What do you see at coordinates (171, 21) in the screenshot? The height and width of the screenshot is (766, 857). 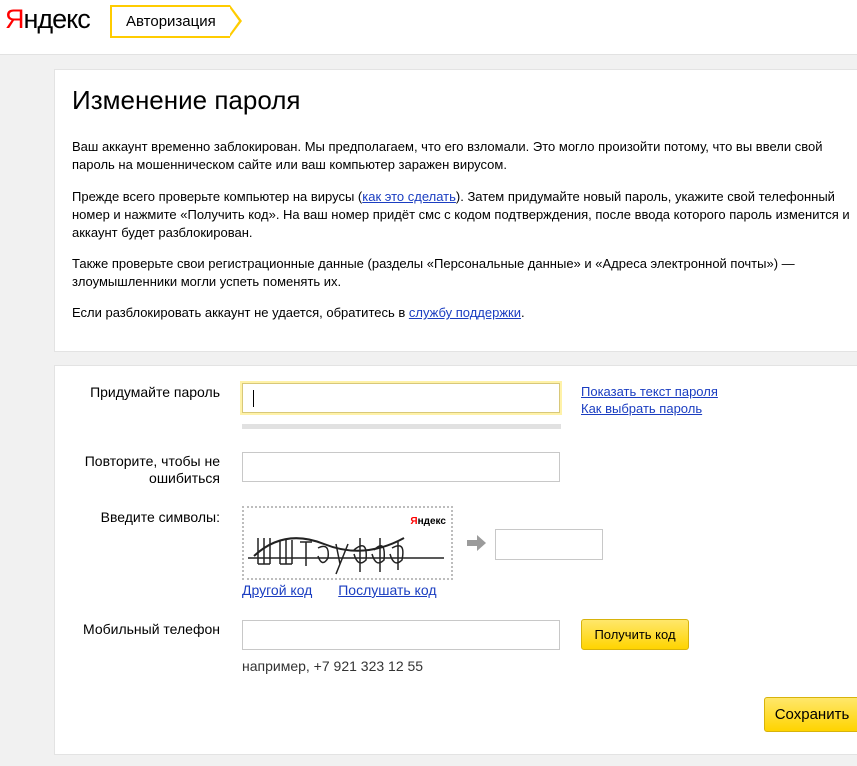 I see `service-name: Авторизация` at bounding box center [171, 21].